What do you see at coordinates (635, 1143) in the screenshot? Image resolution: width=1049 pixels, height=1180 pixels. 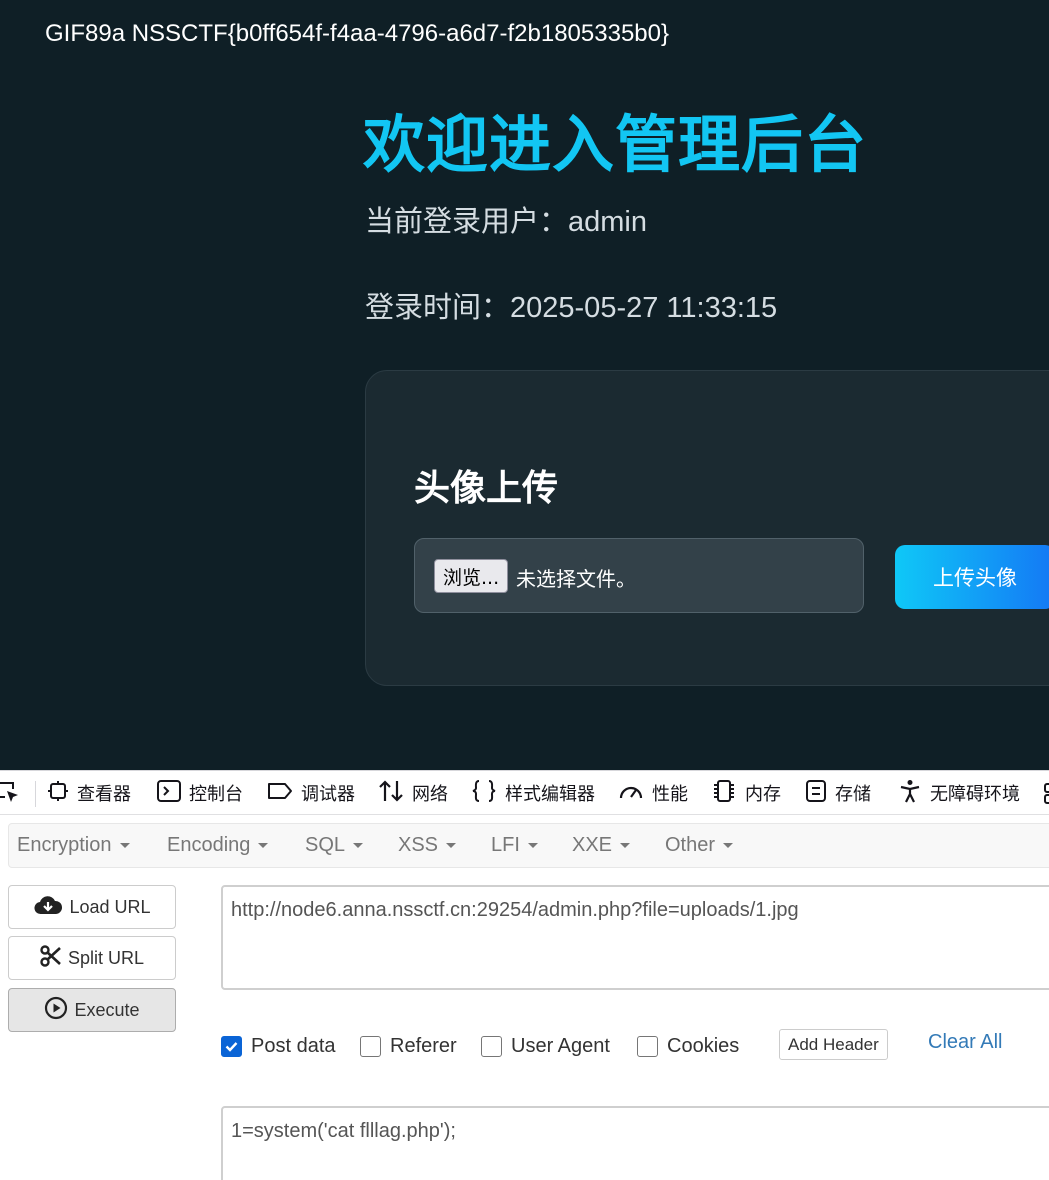 I see `post-data-textarea: 1=system('cat flllag.php');` at bounding box center [635, 1143].